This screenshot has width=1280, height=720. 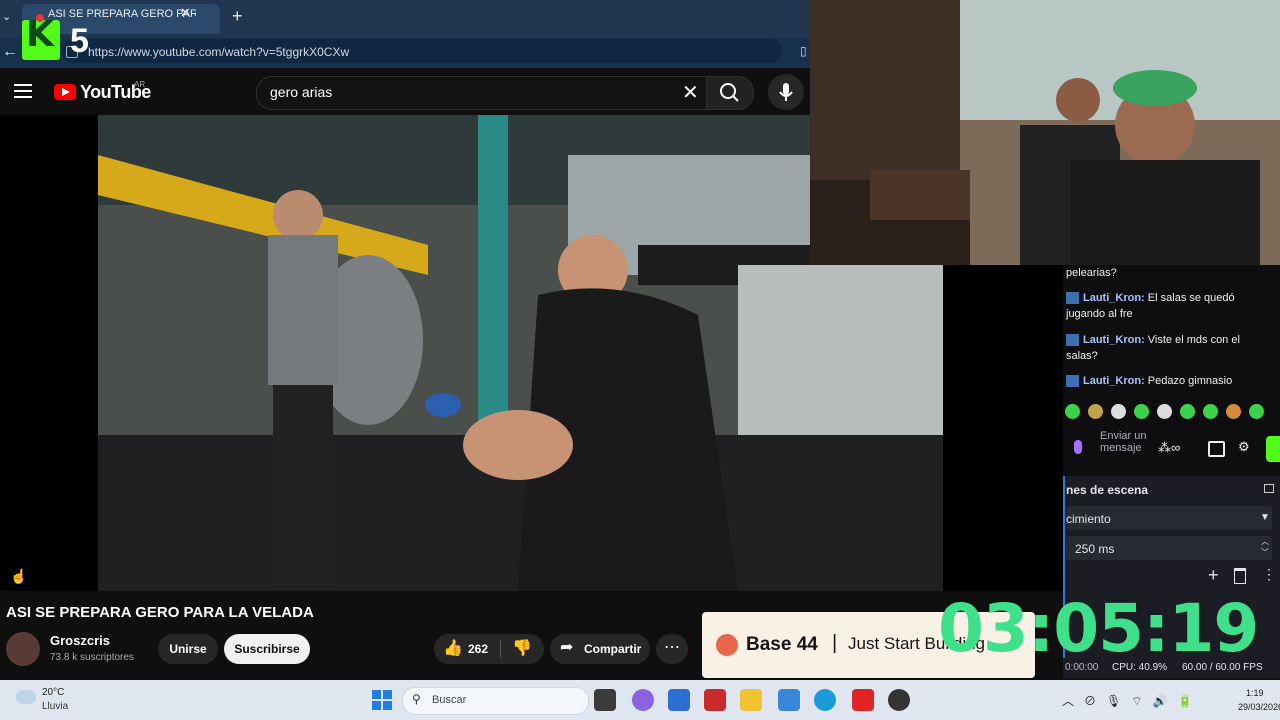 What do you see at coordinates (1094, 549) in the screenshot?
I see `duration-value: 250 ms` at bounding box center [1094, 549].